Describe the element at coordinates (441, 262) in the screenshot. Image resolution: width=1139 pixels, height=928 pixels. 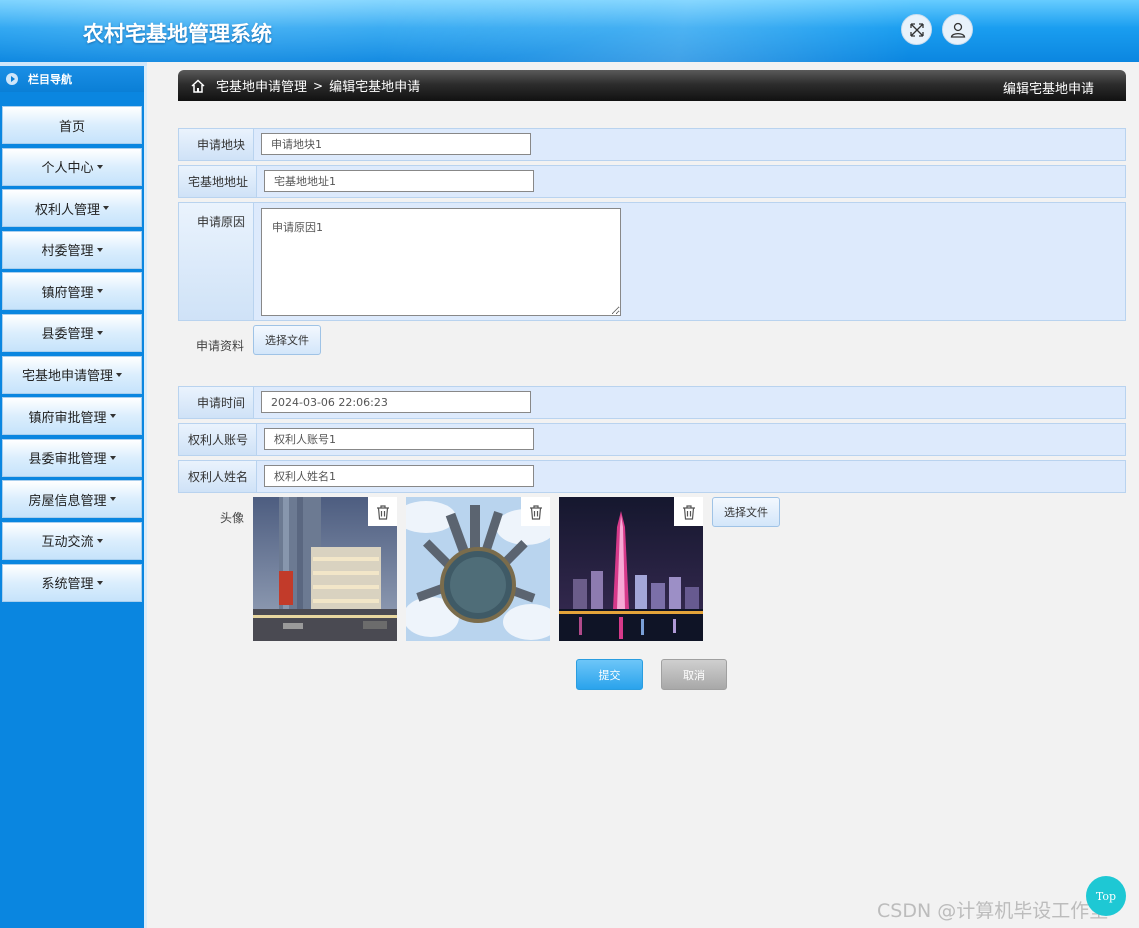
I see `reason-textarea: 申请原因1` at that location.